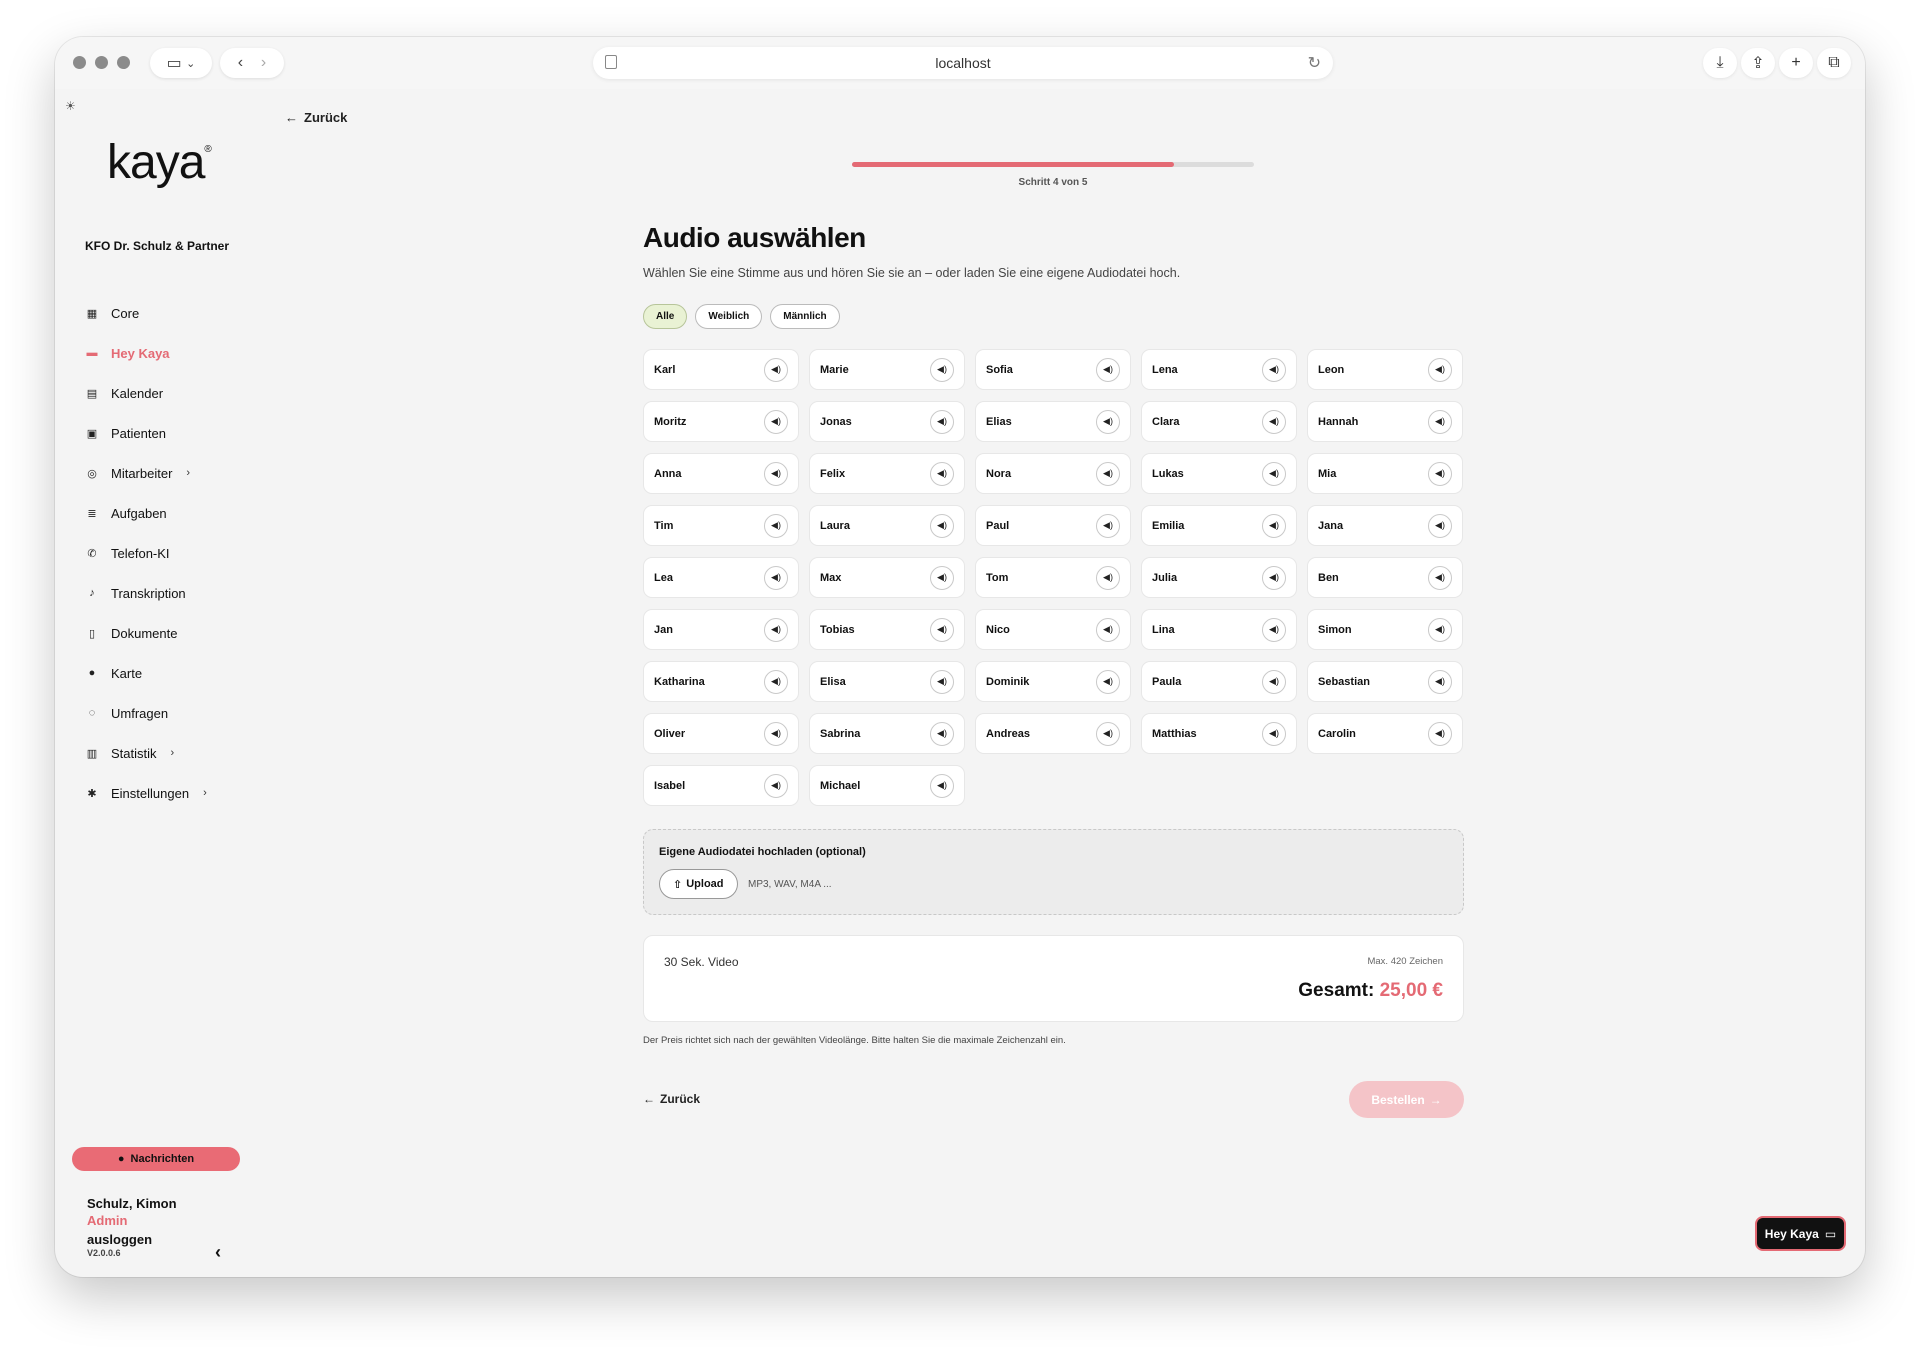 The width and height of the screenshot is (1920, 1350). What do you see at coordinates (1720, 63) in the screenshot?
I see `download-icon: ⤓` at bounding box center [1720, 63].